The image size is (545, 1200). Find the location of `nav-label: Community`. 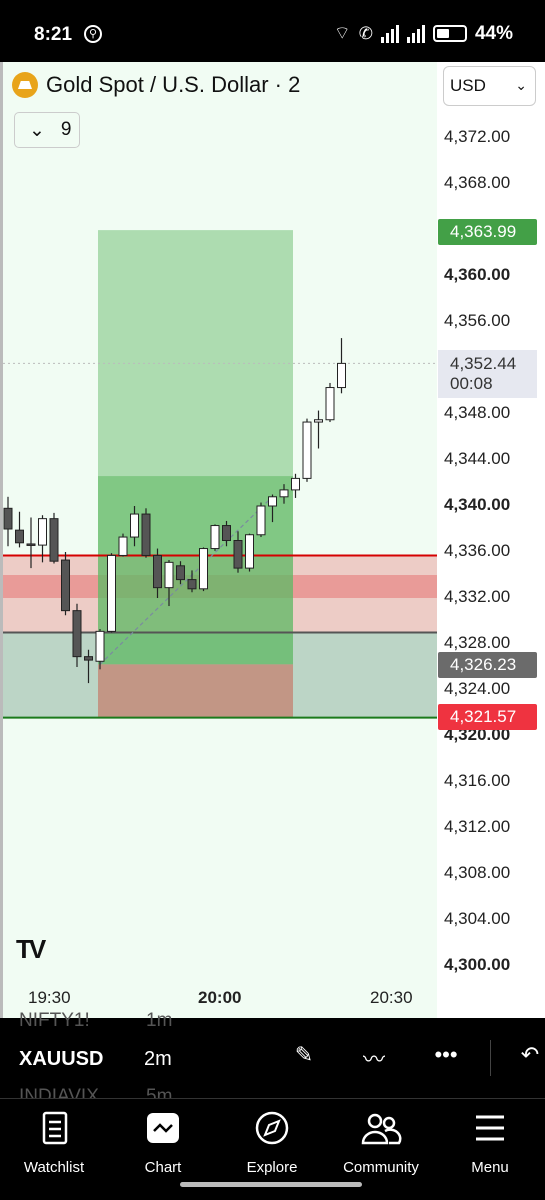

nav-label: Community is located at coordinates (381, 1167).